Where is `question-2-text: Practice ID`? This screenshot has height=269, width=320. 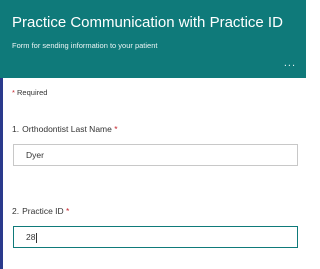
question-2-text: Practice ID is located at coordinates (43, 211).